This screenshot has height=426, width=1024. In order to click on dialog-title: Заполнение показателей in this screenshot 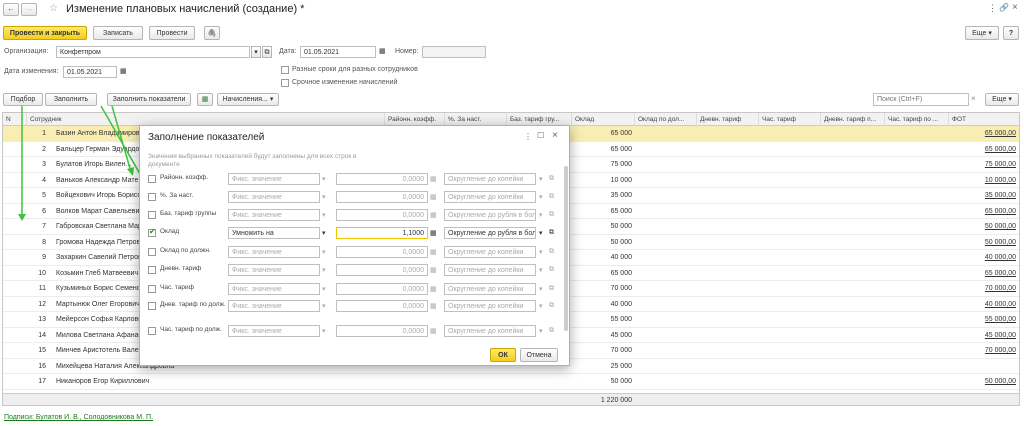, I will do `click(206, 137)`.